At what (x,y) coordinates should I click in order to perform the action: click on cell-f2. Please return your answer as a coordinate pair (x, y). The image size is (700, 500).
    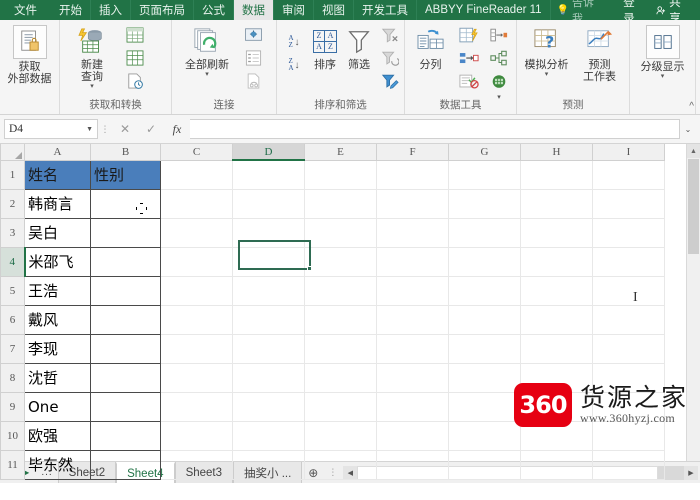
    Looking at the image, I should click on (412, 203).